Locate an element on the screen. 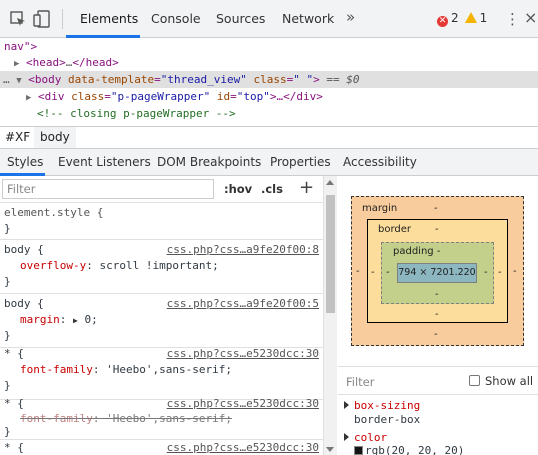  computed-filter-input: Filter is located at coordinates (360, 382).